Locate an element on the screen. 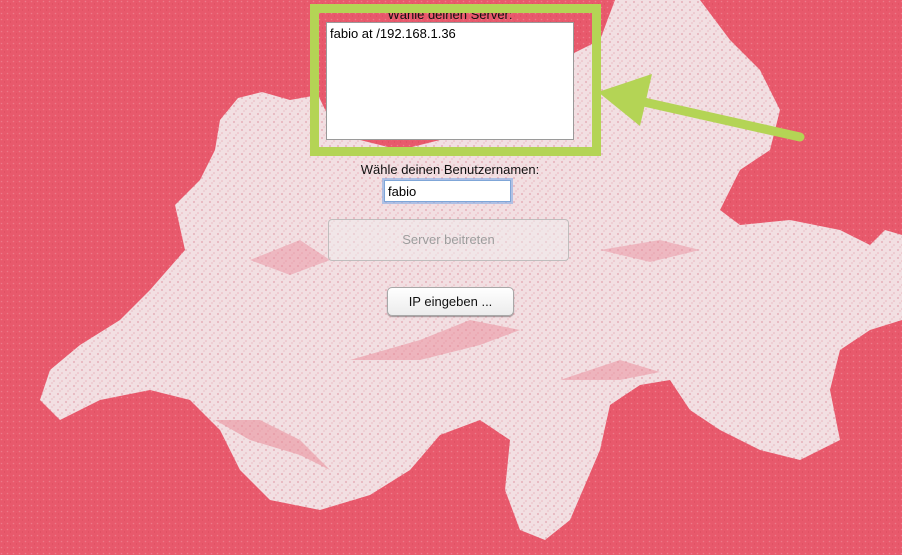 The height and width of the screenshot is (555, 902). join-server-button: Server beitreten is located at coordinates (448, 240).